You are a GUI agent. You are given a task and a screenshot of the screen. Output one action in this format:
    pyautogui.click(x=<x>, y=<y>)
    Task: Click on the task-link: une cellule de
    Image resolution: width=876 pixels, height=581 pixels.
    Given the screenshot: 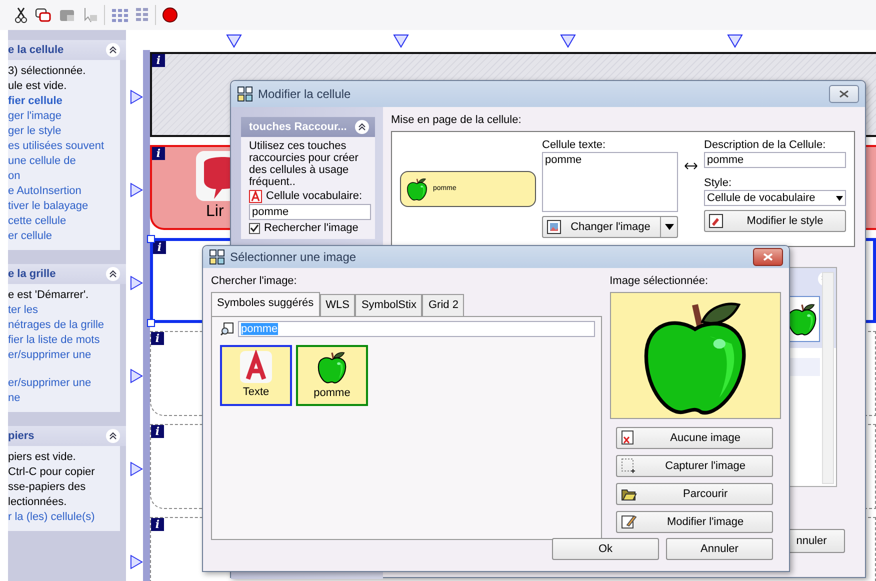 What is the action you would take?
    pyautogui.click(x=64, y=161)
    